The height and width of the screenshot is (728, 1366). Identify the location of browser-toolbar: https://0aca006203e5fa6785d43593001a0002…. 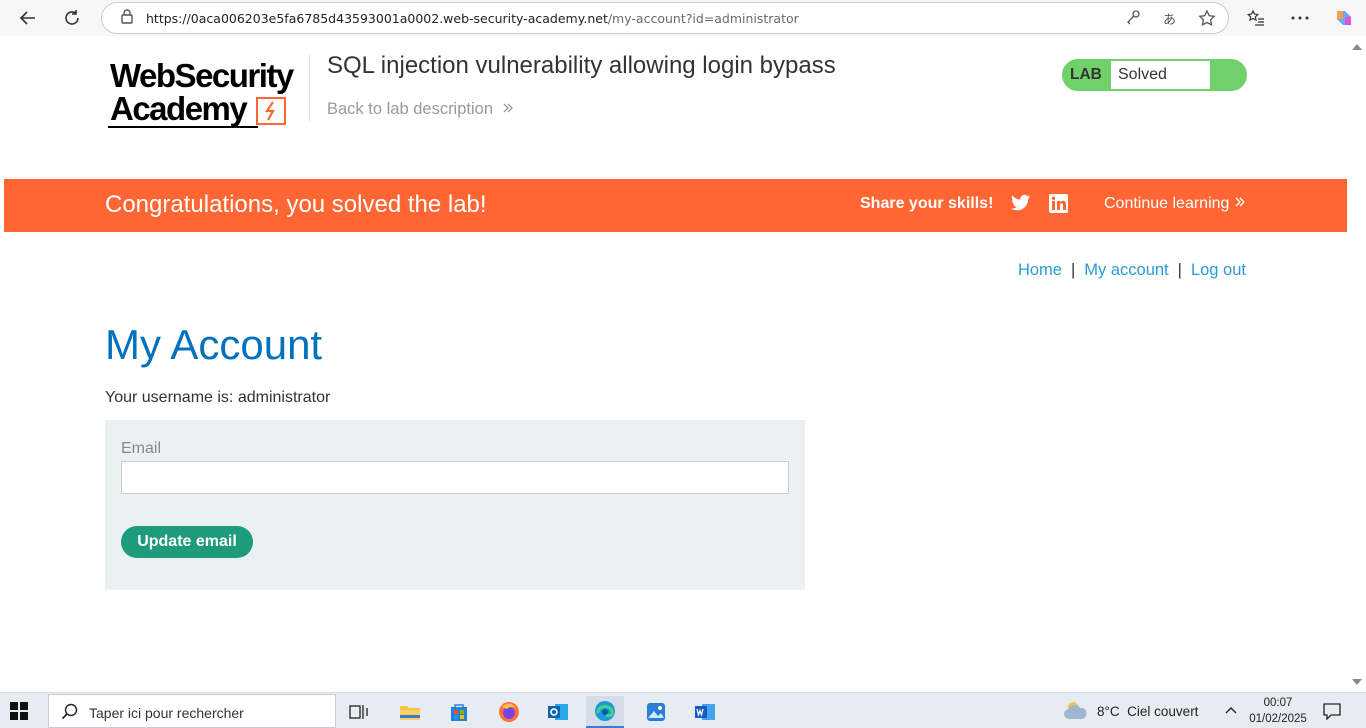
(683, 18).